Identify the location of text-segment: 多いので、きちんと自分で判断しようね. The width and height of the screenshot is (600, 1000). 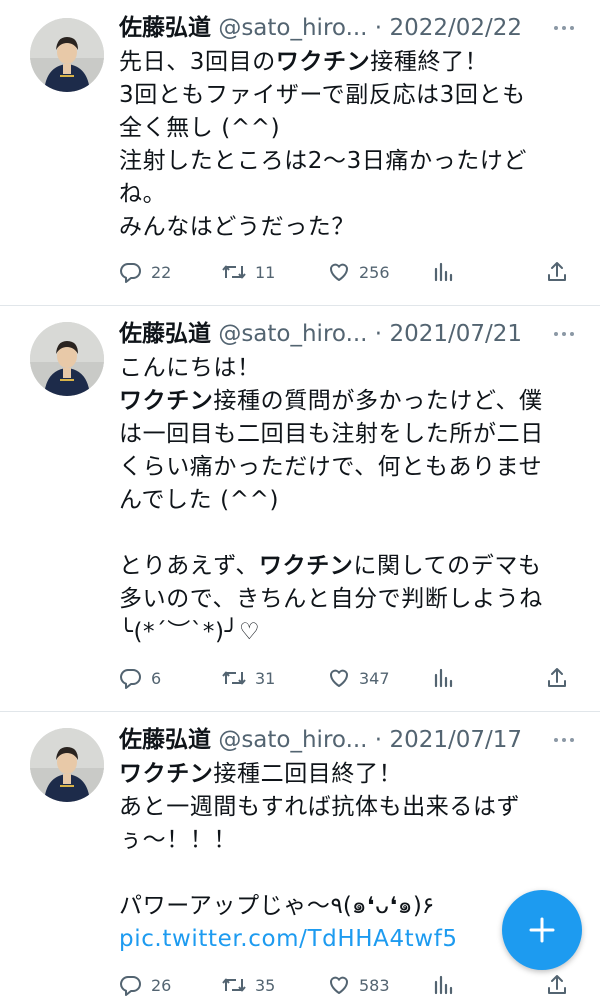
(331, 599).